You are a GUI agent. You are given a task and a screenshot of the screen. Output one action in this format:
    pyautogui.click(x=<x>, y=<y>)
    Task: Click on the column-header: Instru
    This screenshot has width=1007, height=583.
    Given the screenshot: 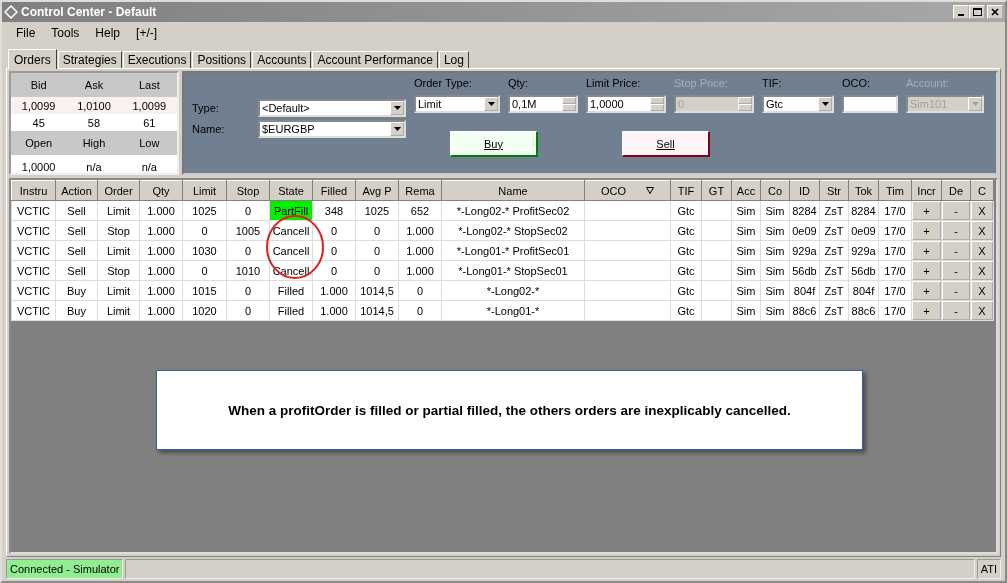 What is the action you would take?
    pyautogui.click(x=33, y=190)
    